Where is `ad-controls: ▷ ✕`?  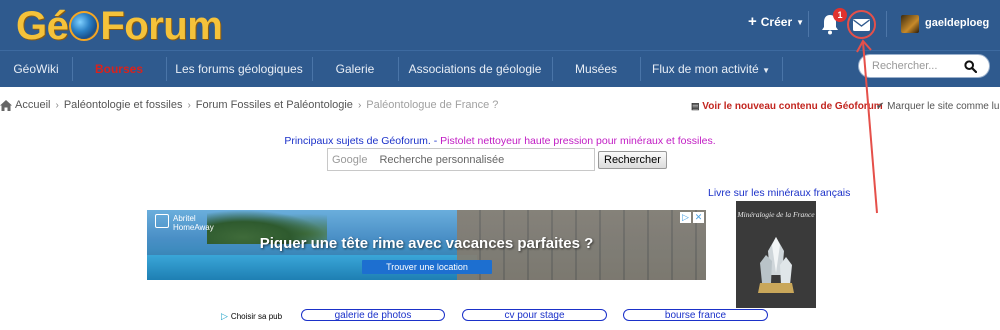
ad-controls: ▷ ✕ is located at coordinates (692, 217).